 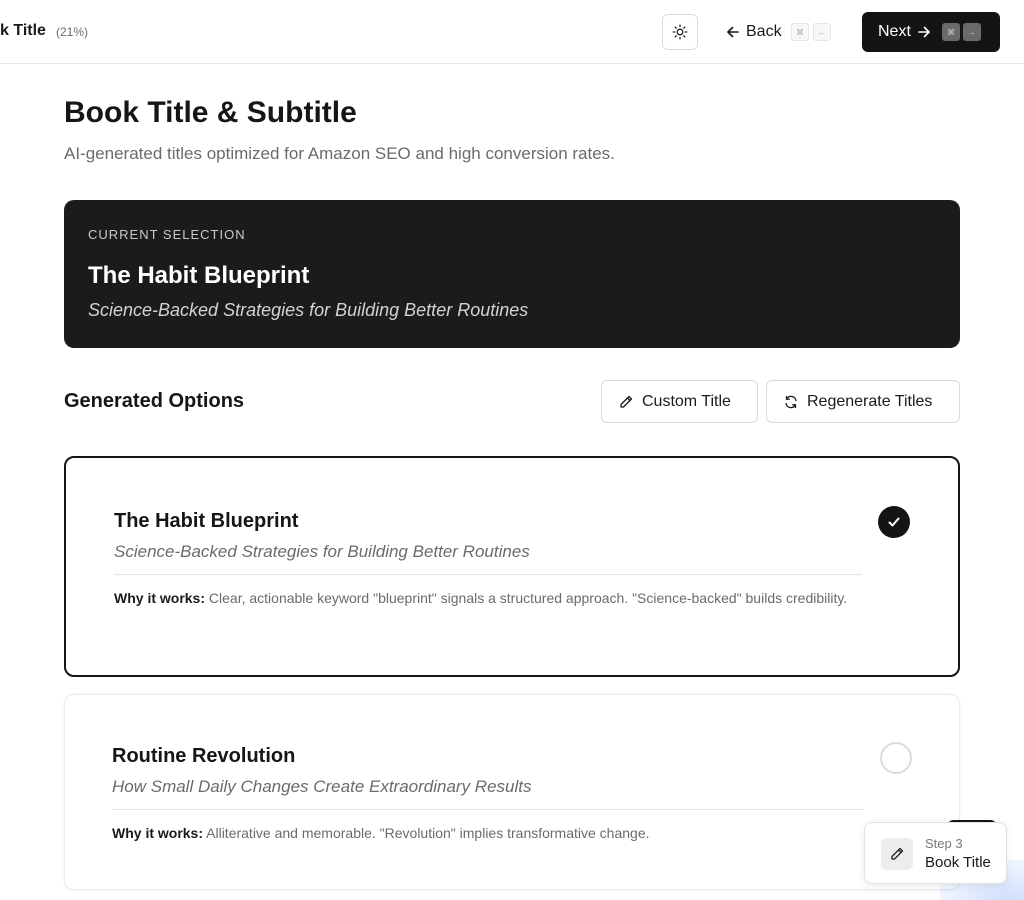 I want to click on step-number: Step 3, so click(x=944, y=843).